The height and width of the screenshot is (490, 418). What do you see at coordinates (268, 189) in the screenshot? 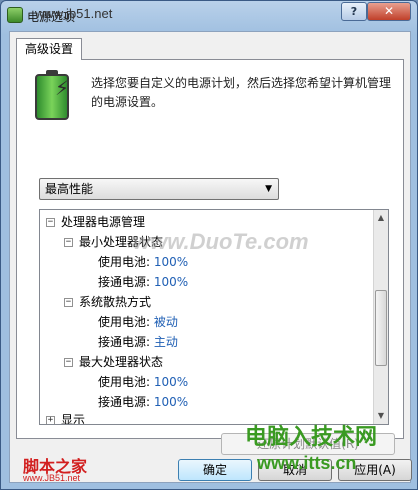
I see `chevron-down-icon: ▼` at bounding box center [268, 189].